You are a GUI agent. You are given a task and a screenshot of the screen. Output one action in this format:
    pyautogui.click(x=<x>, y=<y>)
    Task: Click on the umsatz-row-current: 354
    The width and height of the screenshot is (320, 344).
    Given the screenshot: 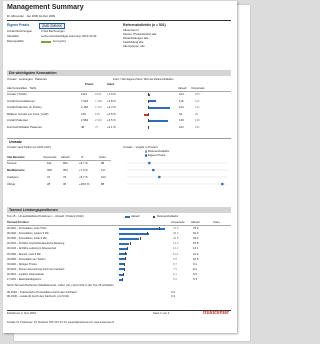 What is the action you would take?
    pyautogui.click(x=65, y=170)
    